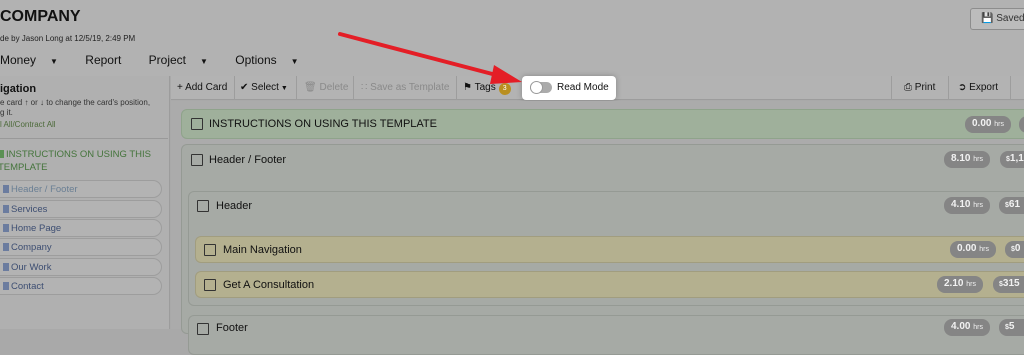 The image size is (1024, 355). I want to click on annotation-arrow, so click(430, 58).